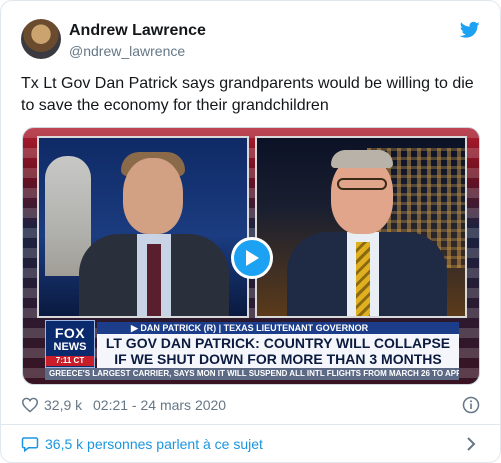 The width and height of the screenshot is (501, 463). What do you see at coordinates (154, 280) in the screenshot?
I see `anchor-tie` at bounding box center [154, 280].